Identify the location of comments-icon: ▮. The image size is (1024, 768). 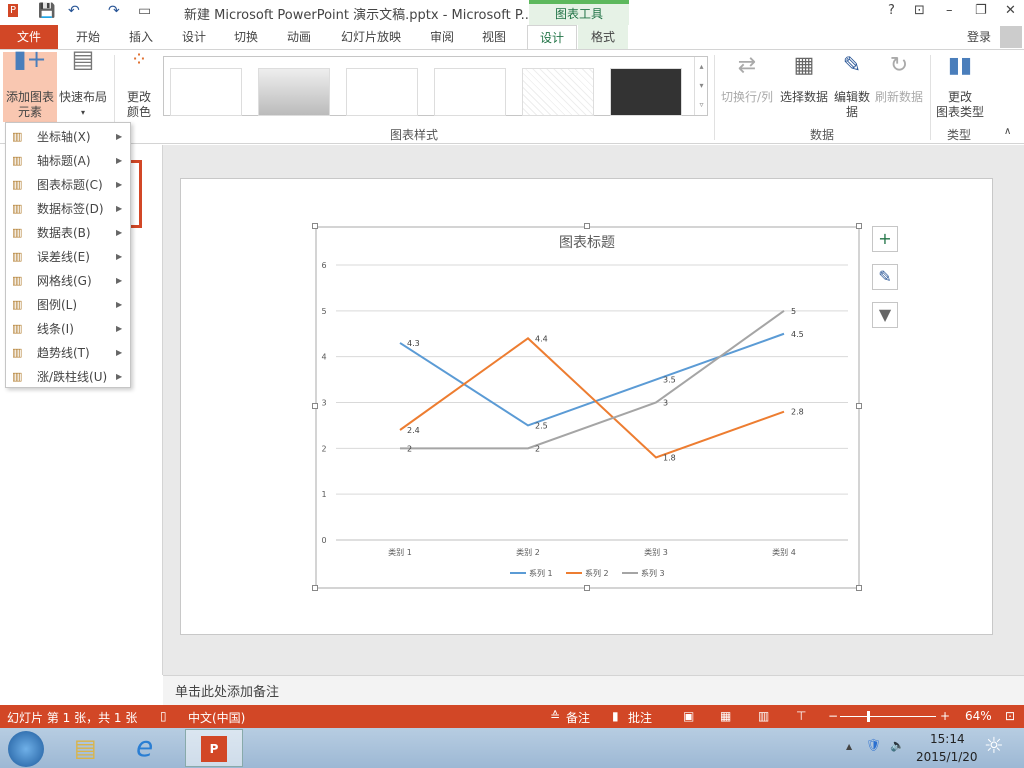
(615, 716).